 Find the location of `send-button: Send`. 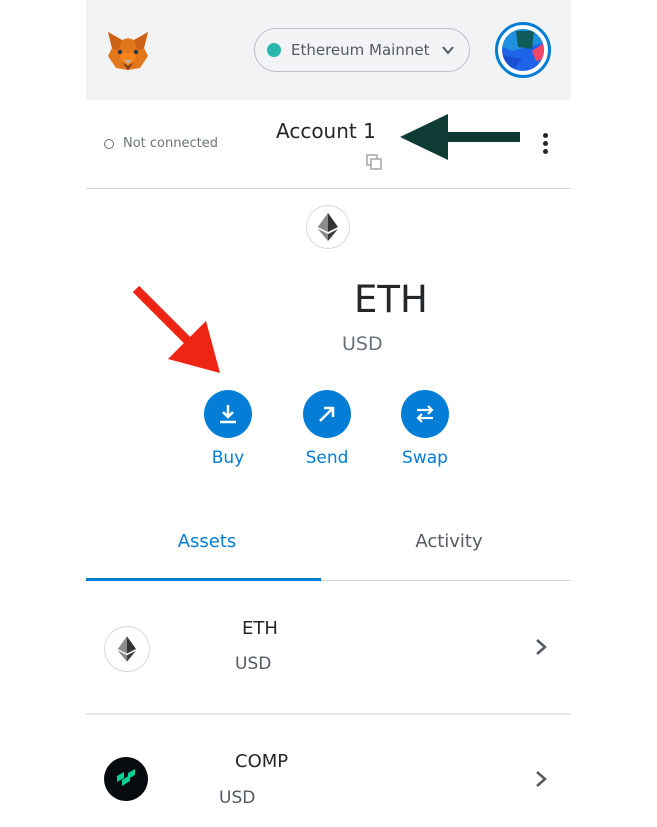

send-button: Send is located at coordinates (327, 429).